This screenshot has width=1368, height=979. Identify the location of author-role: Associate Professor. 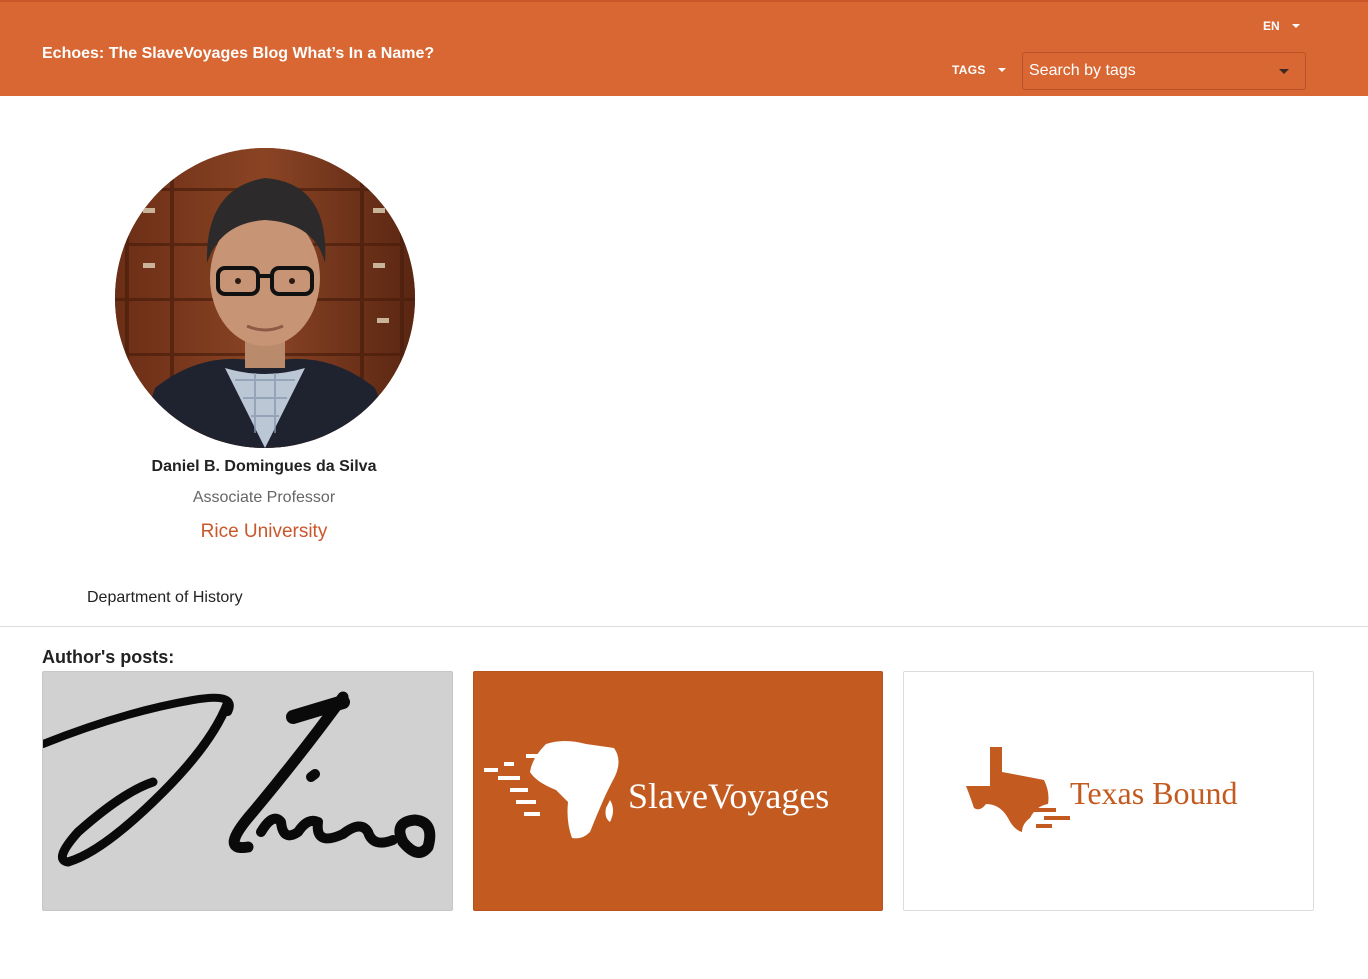
(264, 497).